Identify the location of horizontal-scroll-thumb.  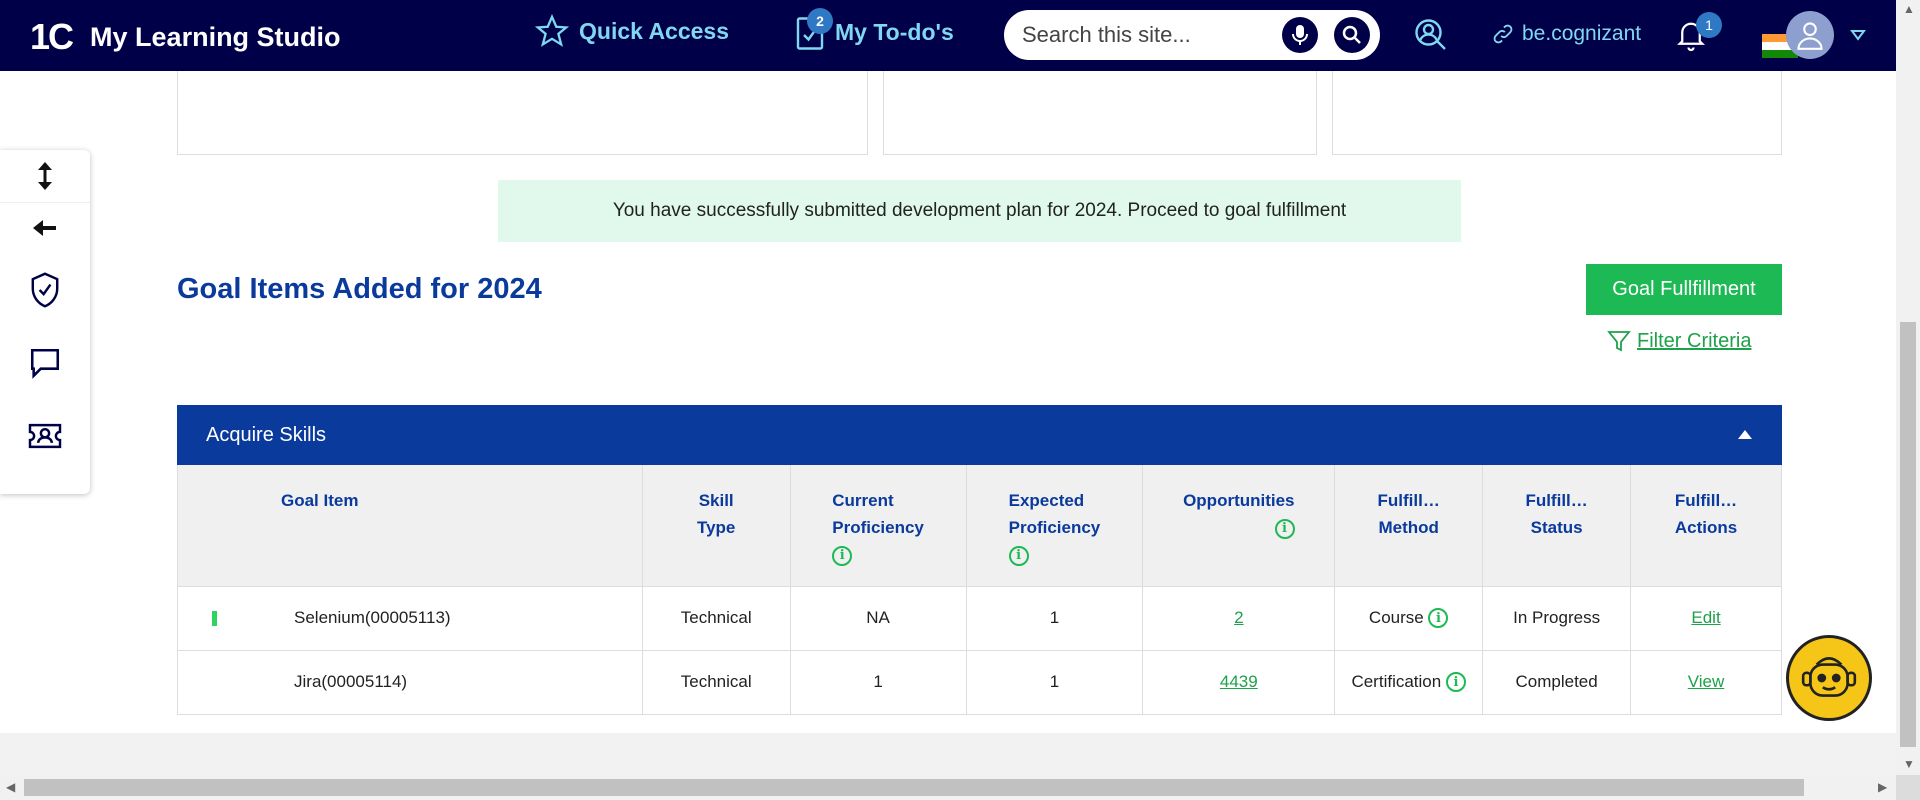
(914, 787).